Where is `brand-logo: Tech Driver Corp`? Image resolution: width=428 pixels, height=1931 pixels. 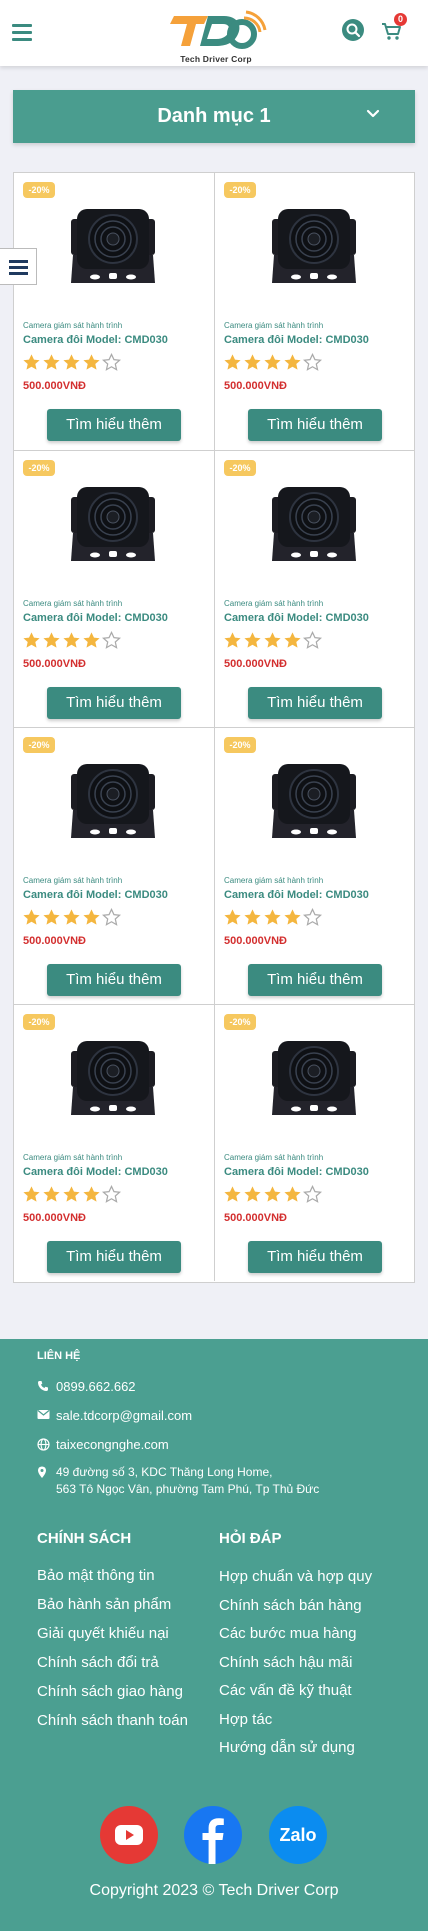 brand-logo: Tech Driver Corp is located at coordinates (216, 35).